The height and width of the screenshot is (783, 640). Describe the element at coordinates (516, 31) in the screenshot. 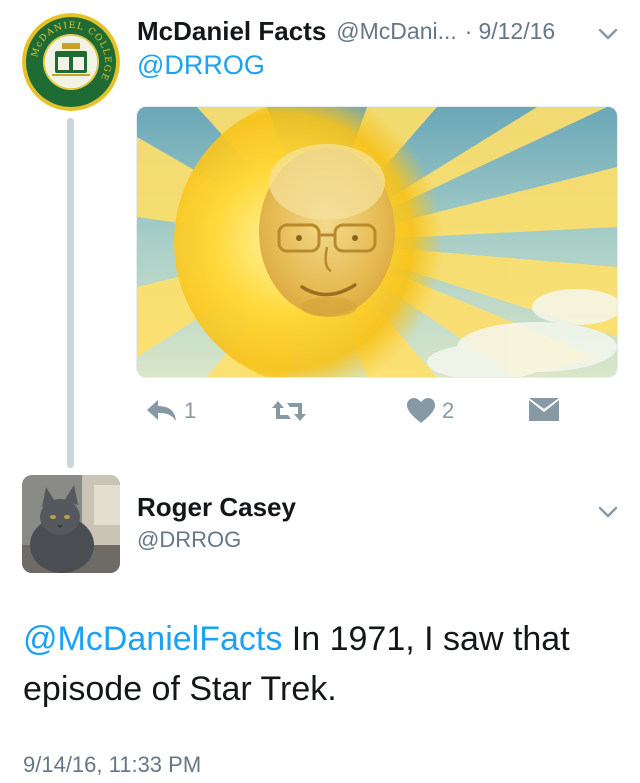

I see `parent-date: 9/12/16` at that location.